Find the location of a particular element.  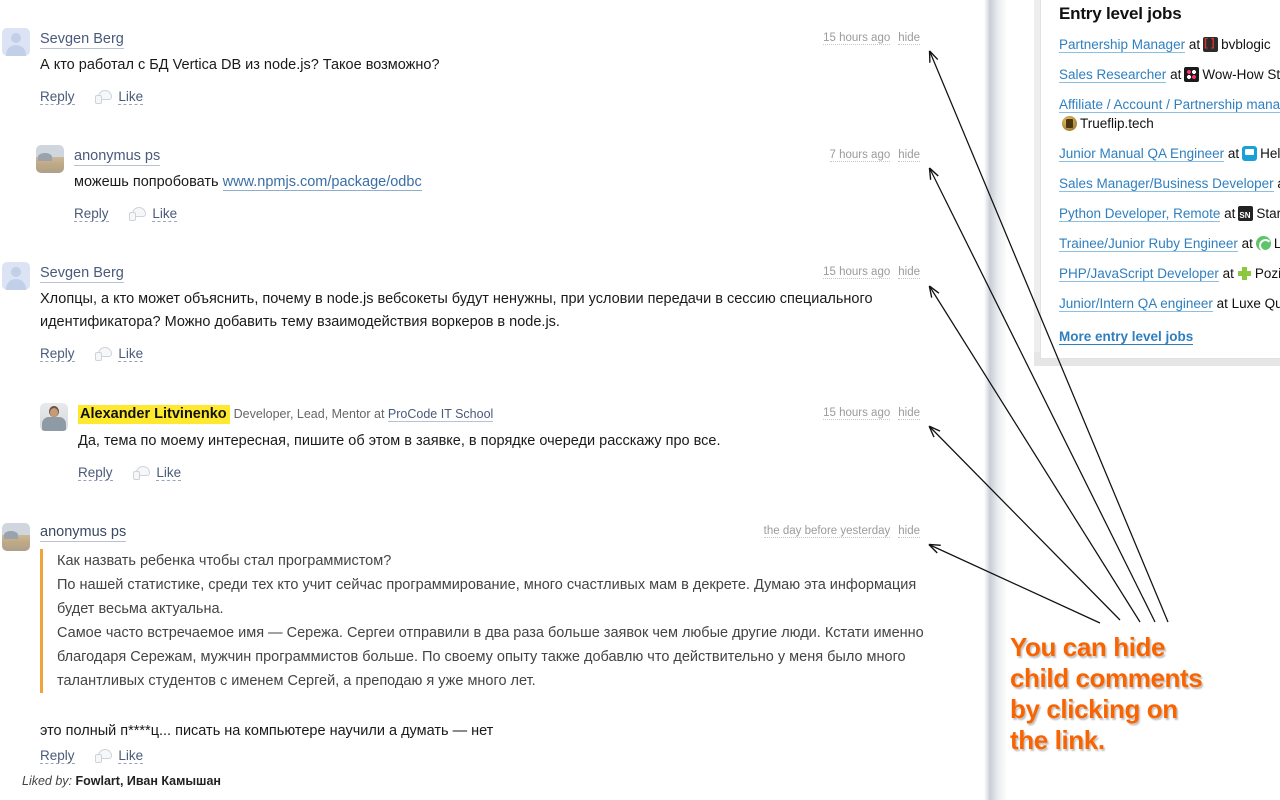

more-entry-level-jobs-link: More entry level jobs is located at coordinates (1126, 337).